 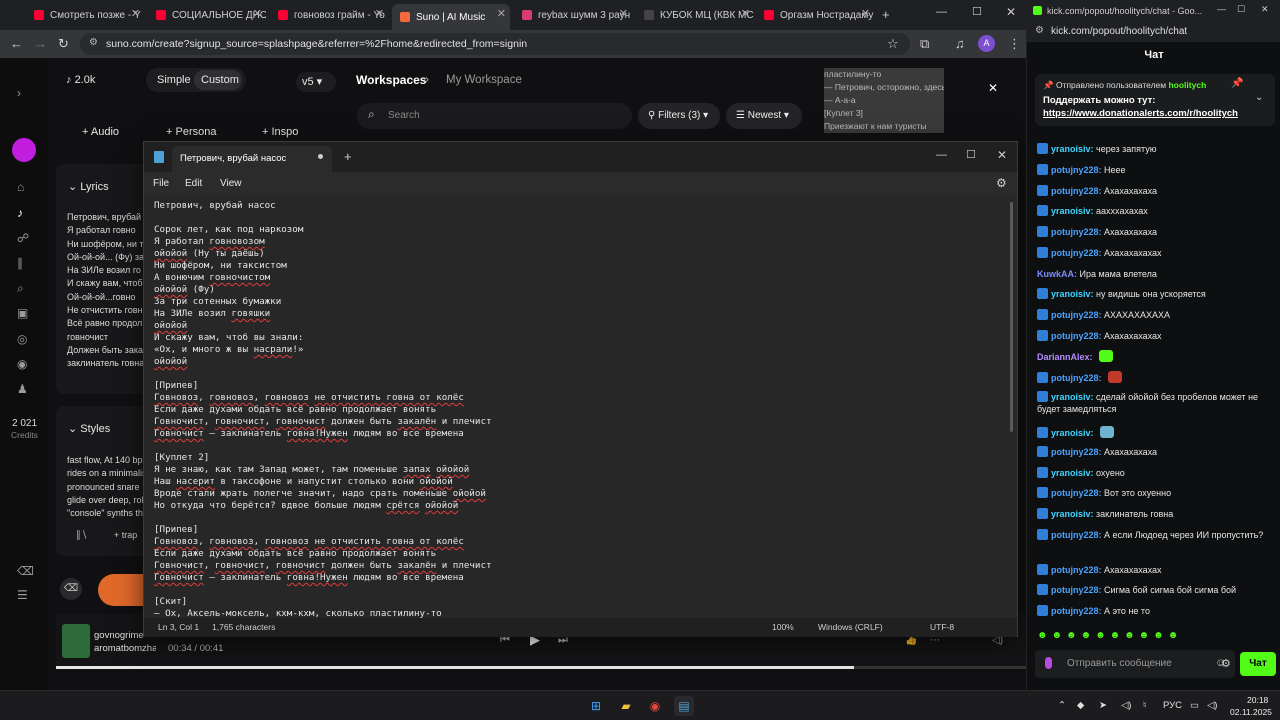 I want to click on create-icon: ♪, so click(x=20, y=213).